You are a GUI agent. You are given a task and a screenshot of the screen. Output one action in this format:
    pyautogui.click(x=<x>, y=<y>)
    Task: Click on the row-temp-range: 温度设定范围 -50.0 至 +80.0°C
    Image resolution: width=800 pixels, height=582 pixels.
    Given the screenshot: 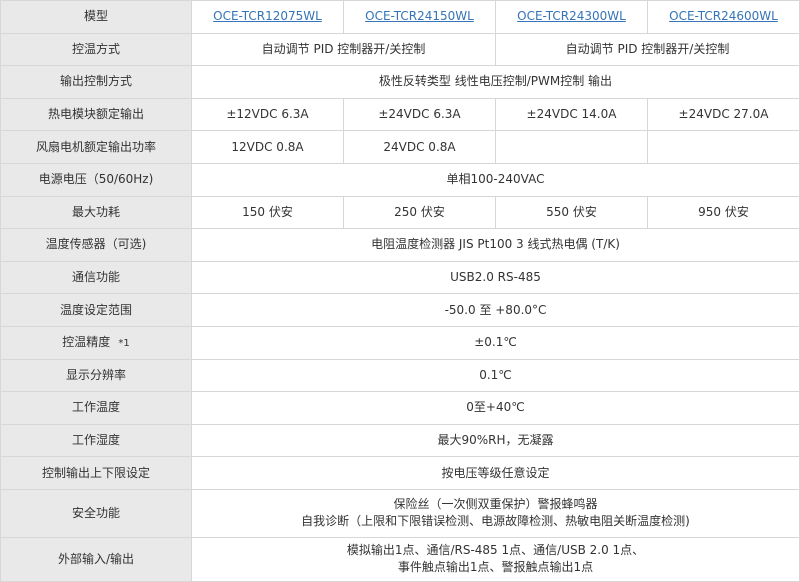 What is the action you would take?
    pyautogui.click(x=400, y=310)
    